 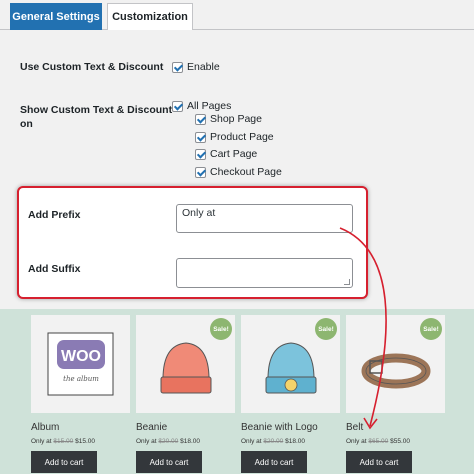 I want to click on product-page-checkbox, so click(x=200, y=137).